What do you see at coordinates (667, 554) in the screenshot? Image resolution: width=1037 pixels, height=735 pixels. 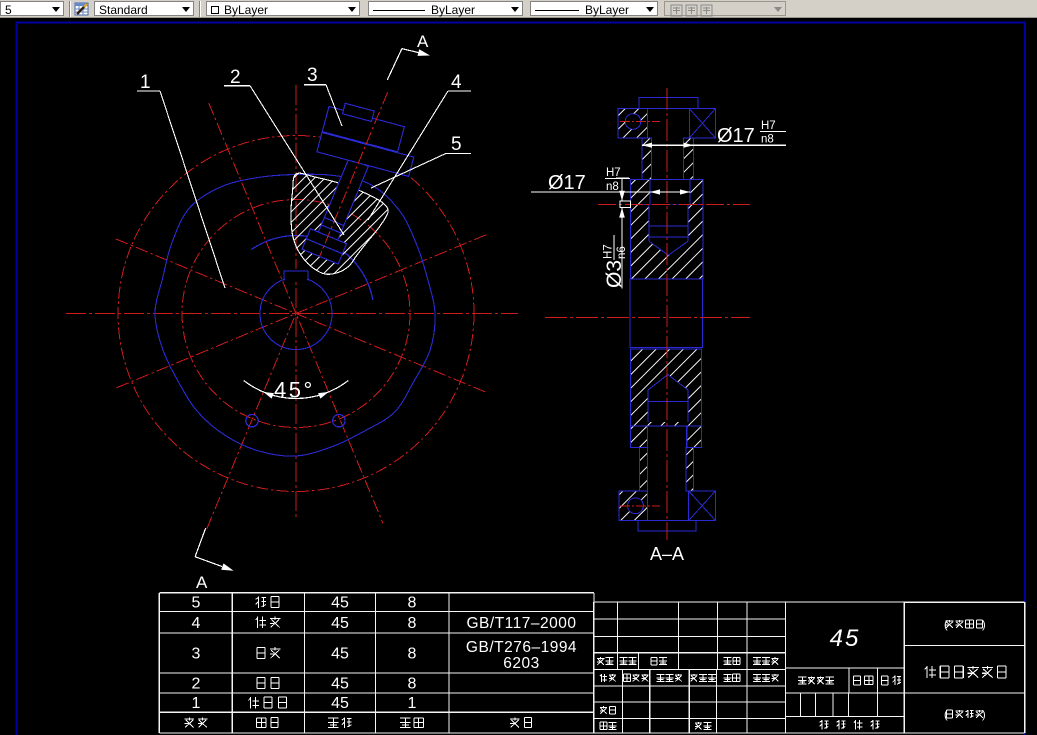 I see `svg-text: A–A` at bounding box center [667, 554].